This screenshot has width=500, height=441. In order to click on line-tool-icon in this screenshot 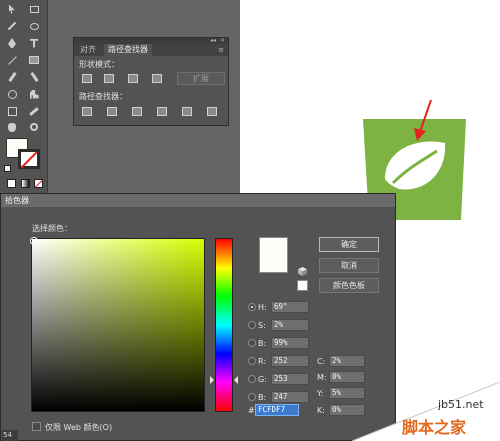, I will do `click(12, 60)`.